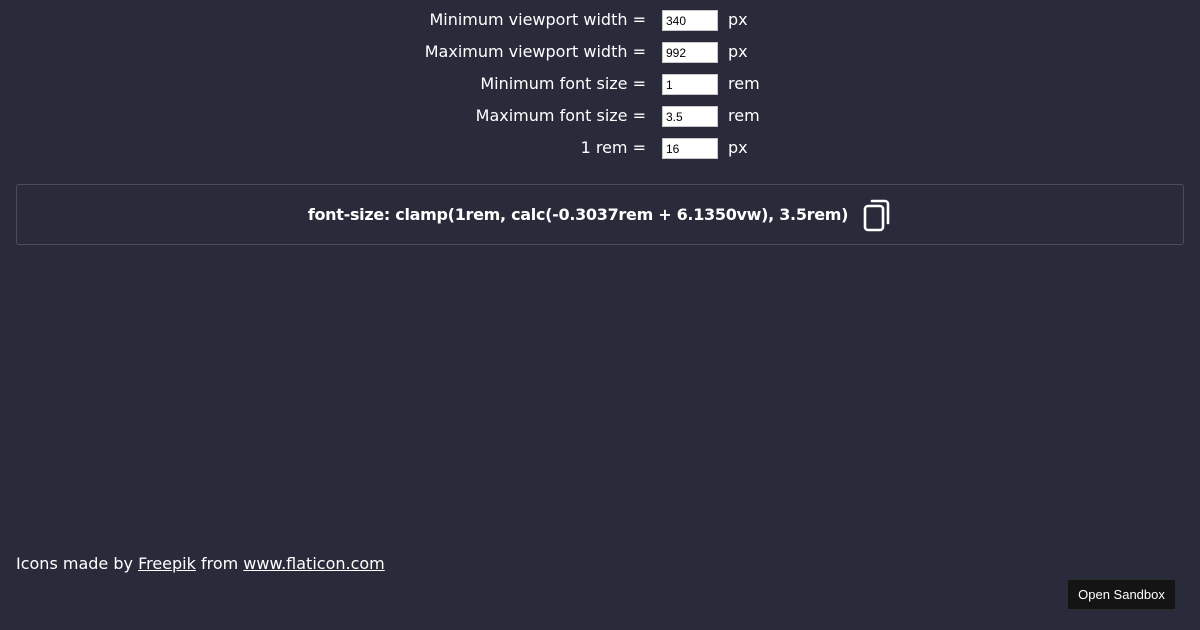 Image resolution: width=1200 pixels, height=630 pixels. What do you see at coordinates (690, 52) in the screenshot?
I see `max-viewport-input` at bounding box center [690, 52].